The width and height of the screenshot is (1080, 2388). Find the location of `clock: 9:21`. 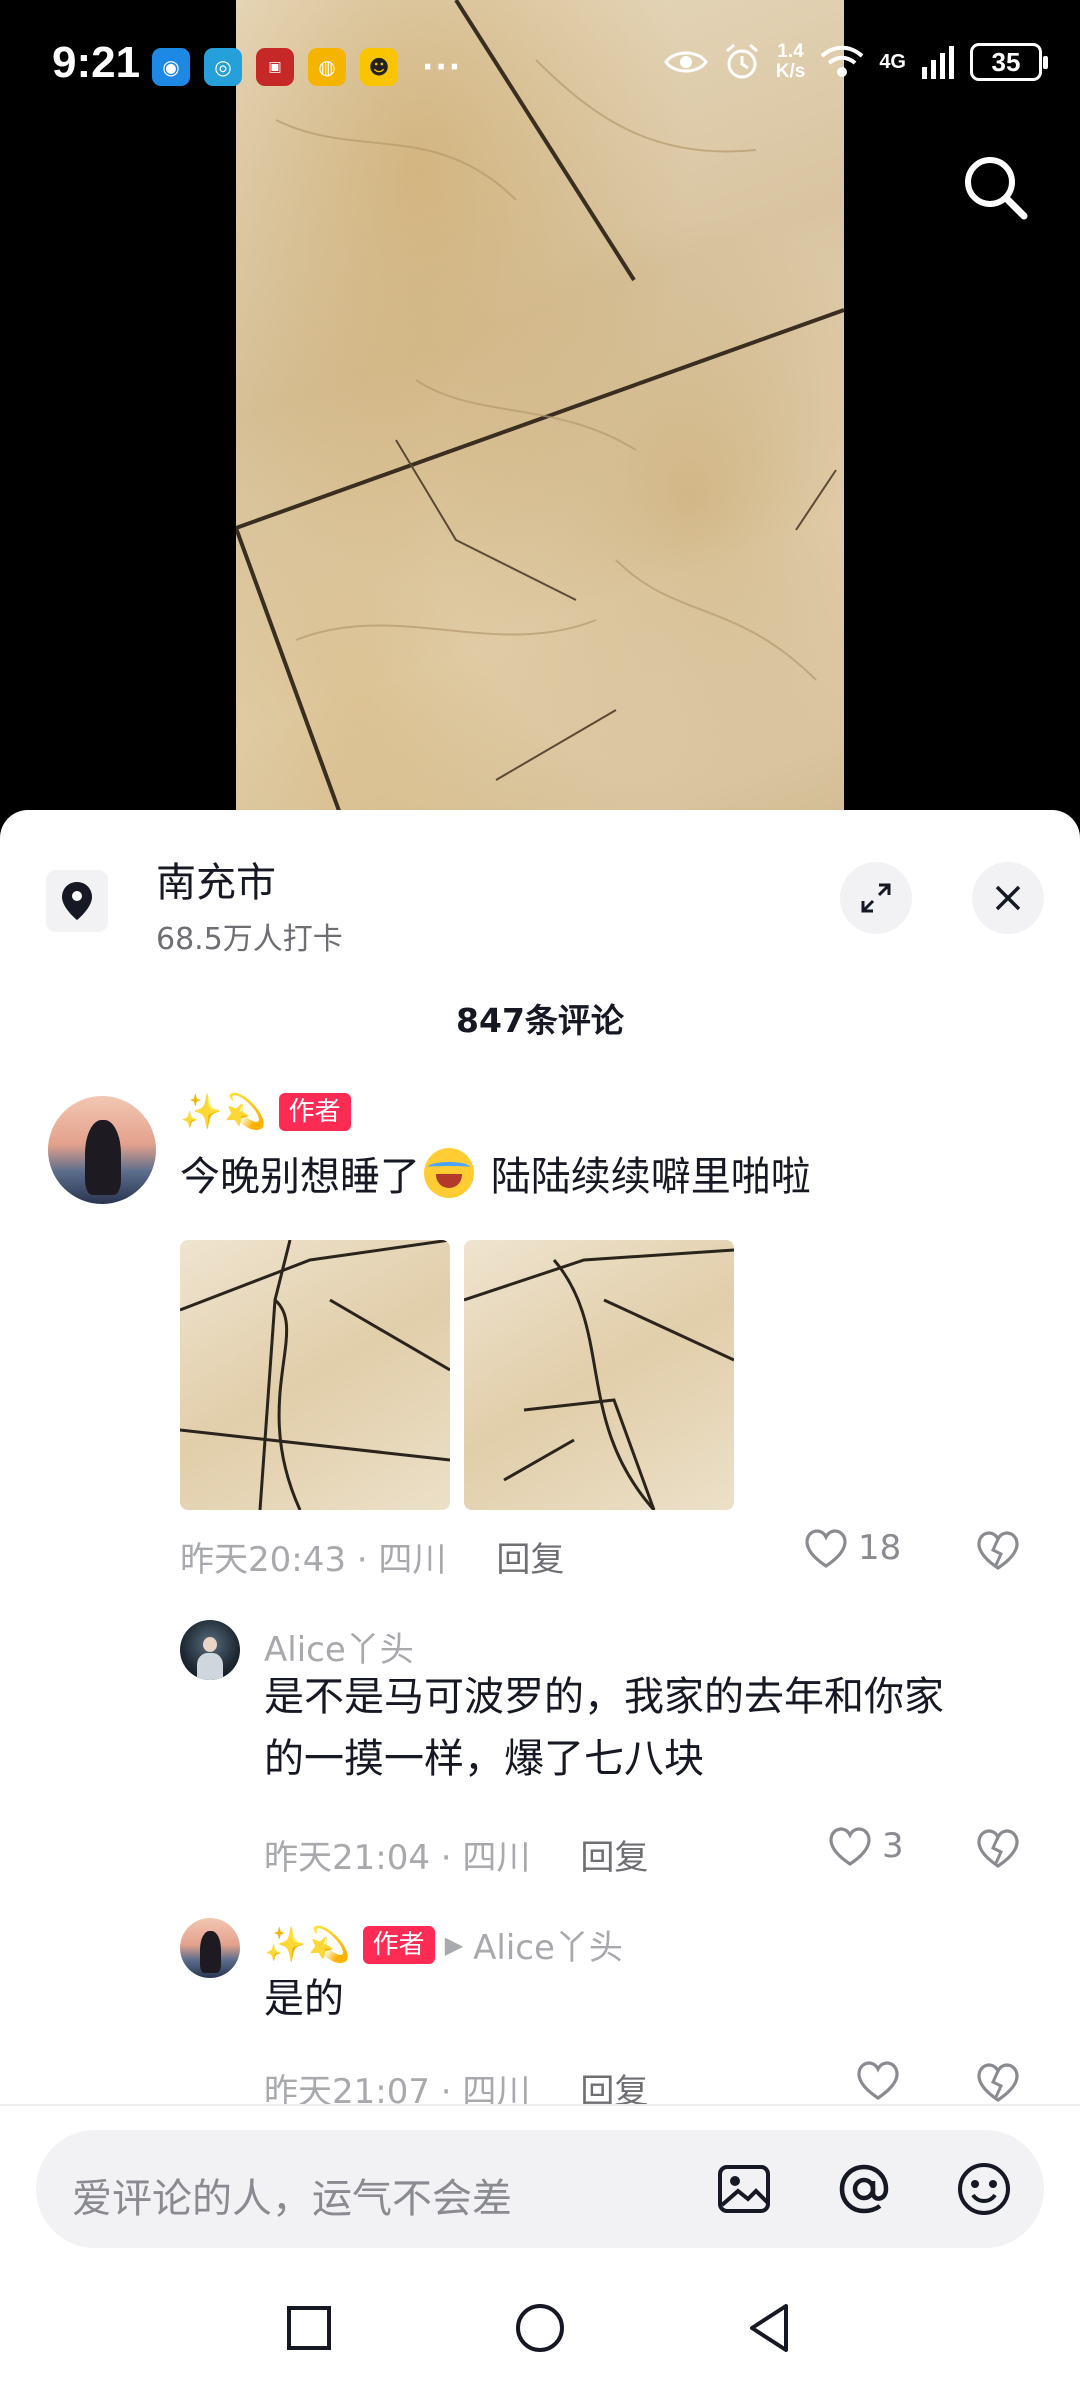

clock: 9:21 is located at coordinates (96, 62).